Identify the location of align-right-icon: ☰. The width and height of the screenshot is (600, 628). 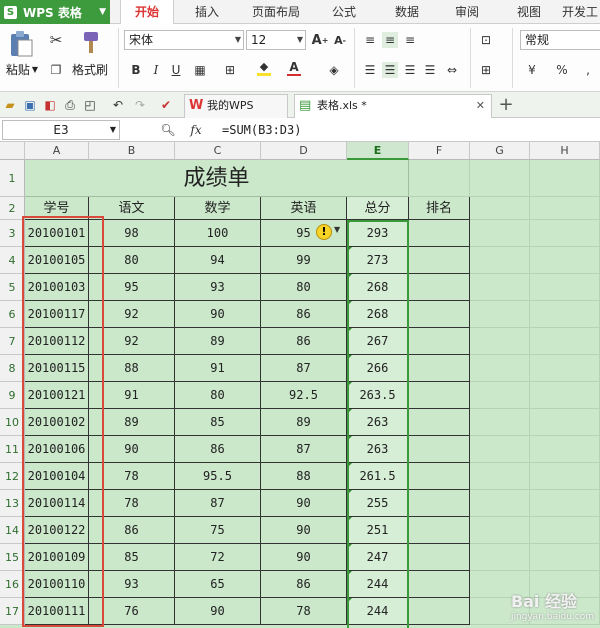
(410, 70).